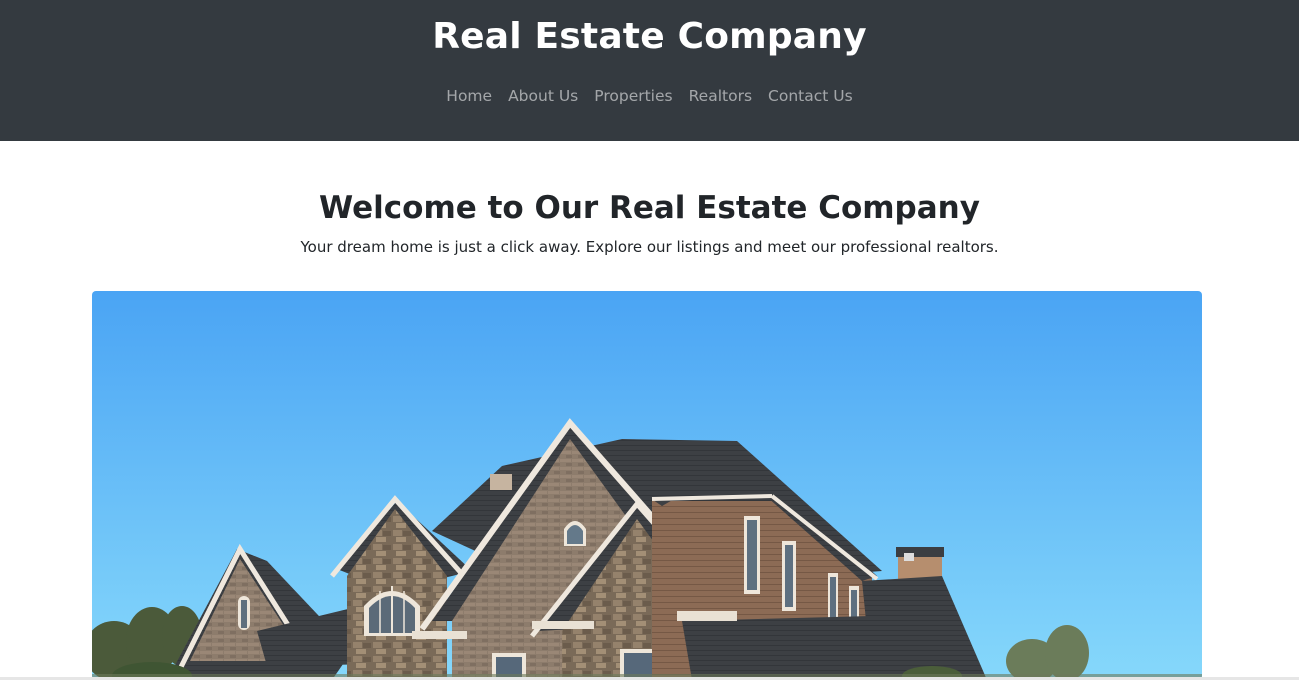 Image resolution: width=1299 pixels, height=680 pixels. What do you see at coordinates (810, 96) in the screenshot?
I see `nav-contact-us: Contact Us` at bounding box center [810, 96].